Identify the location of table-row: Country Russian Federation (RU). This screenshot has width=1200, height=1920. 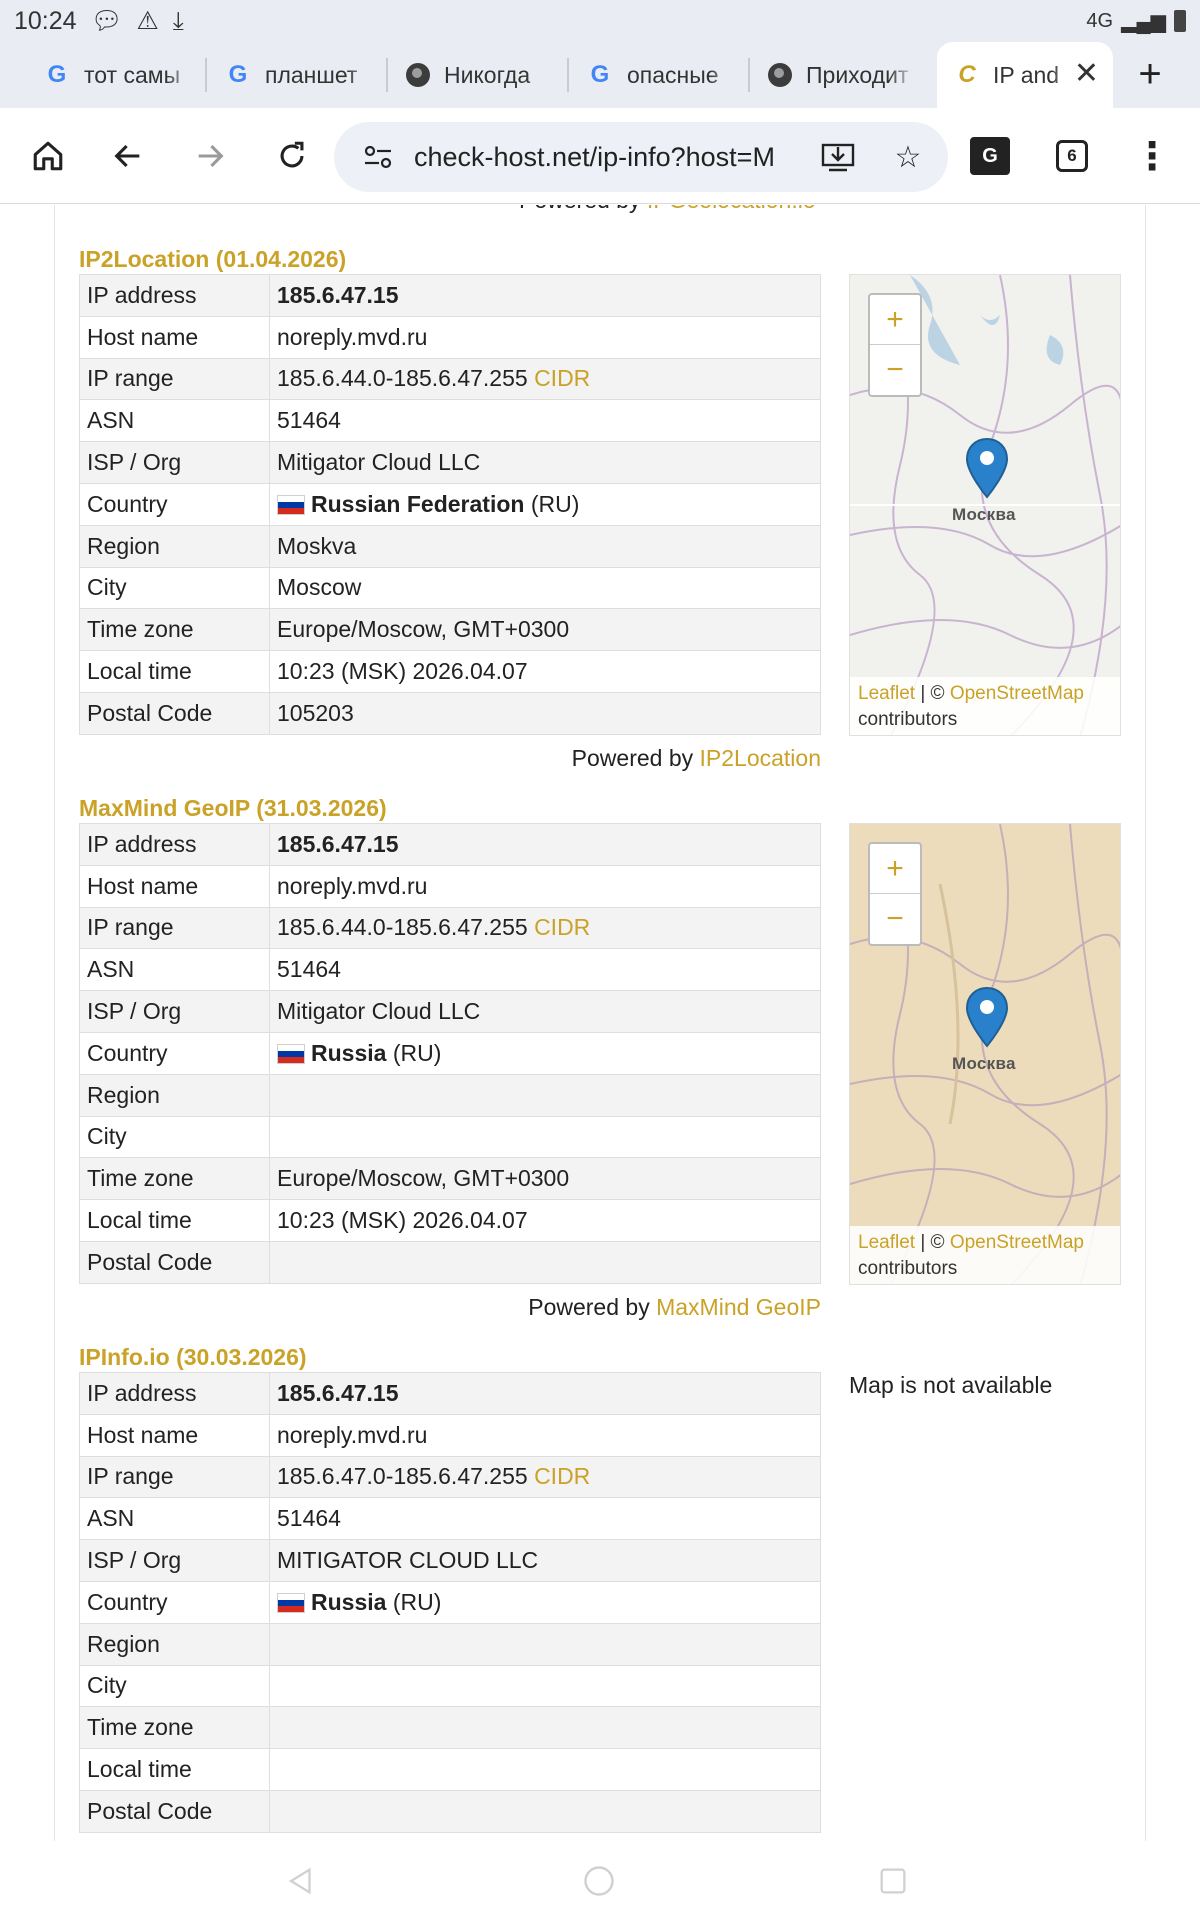
(450, 504).